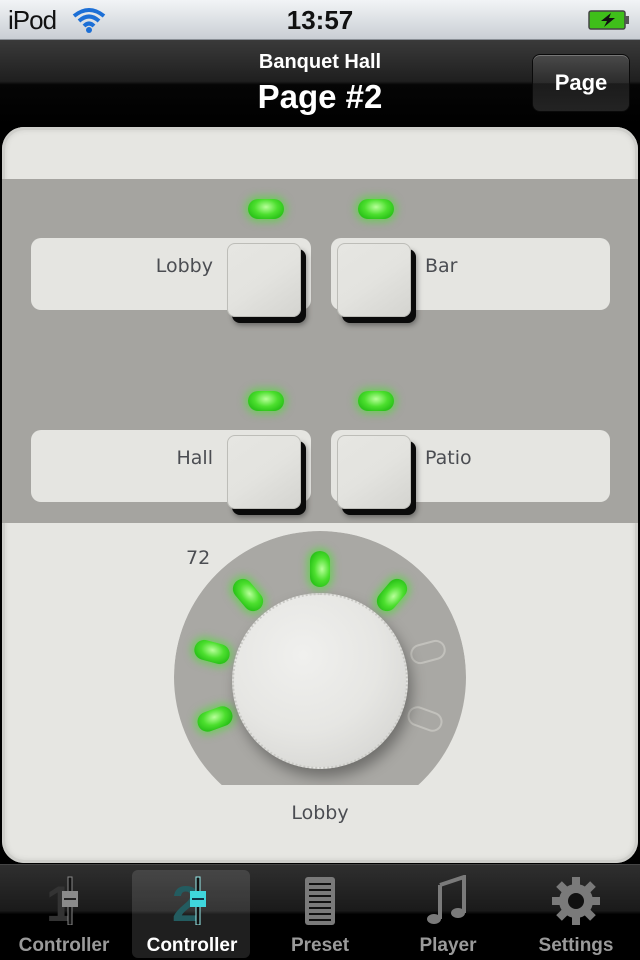 The image size is (640, 960). Describe the element at coordinates (266, 401) in the screenshot. I see `zone-led-hall` at that location.